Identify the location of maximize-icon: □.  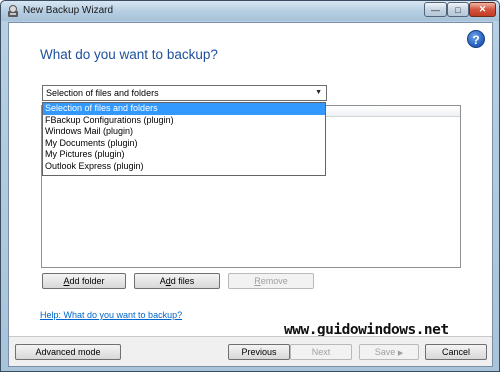
(458, 9).